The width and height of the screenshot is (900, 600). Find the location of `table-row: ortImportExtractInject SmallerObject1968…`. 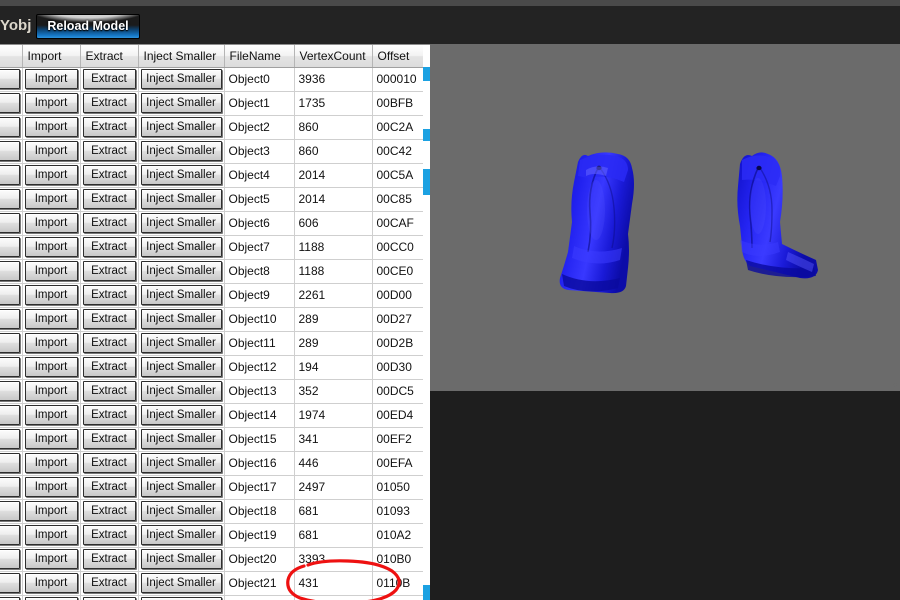

table-row: ortImportExtractInject SmallerObject1968… is located at coordinates (215, 535).